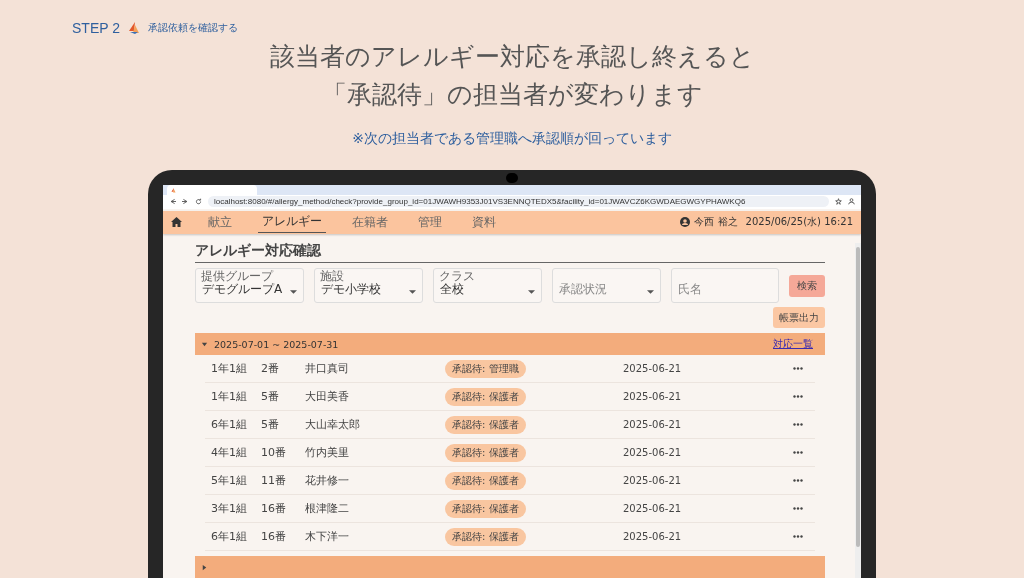 The height and width of the screenshot is (578, 1024). Describe the element at coordinates (220, 222) in the screenshot. I see `nav-tab: 献立` at that location.